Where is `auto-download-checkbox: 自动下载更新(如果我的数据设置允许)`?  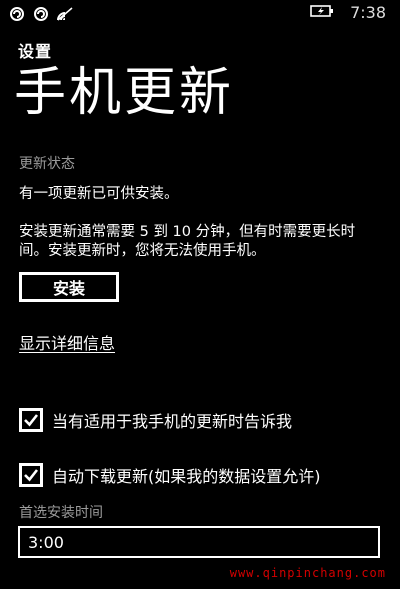
auto-download-checkbox: 自动下载更新(如果我的数据设置允许) is located at coordinates (170, 475).